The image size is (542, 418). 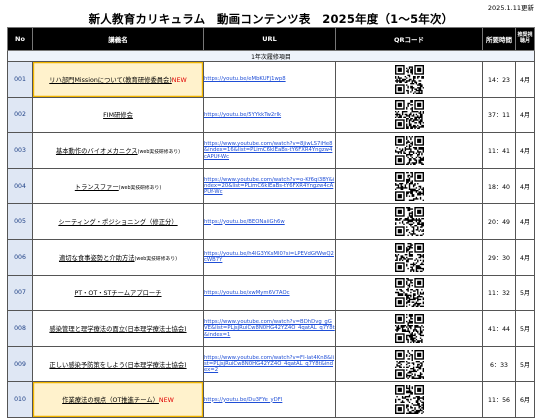 I want to click on url-cell: https://youtu.be/Du3FYe_yDFI, so click(x=269, y=399).